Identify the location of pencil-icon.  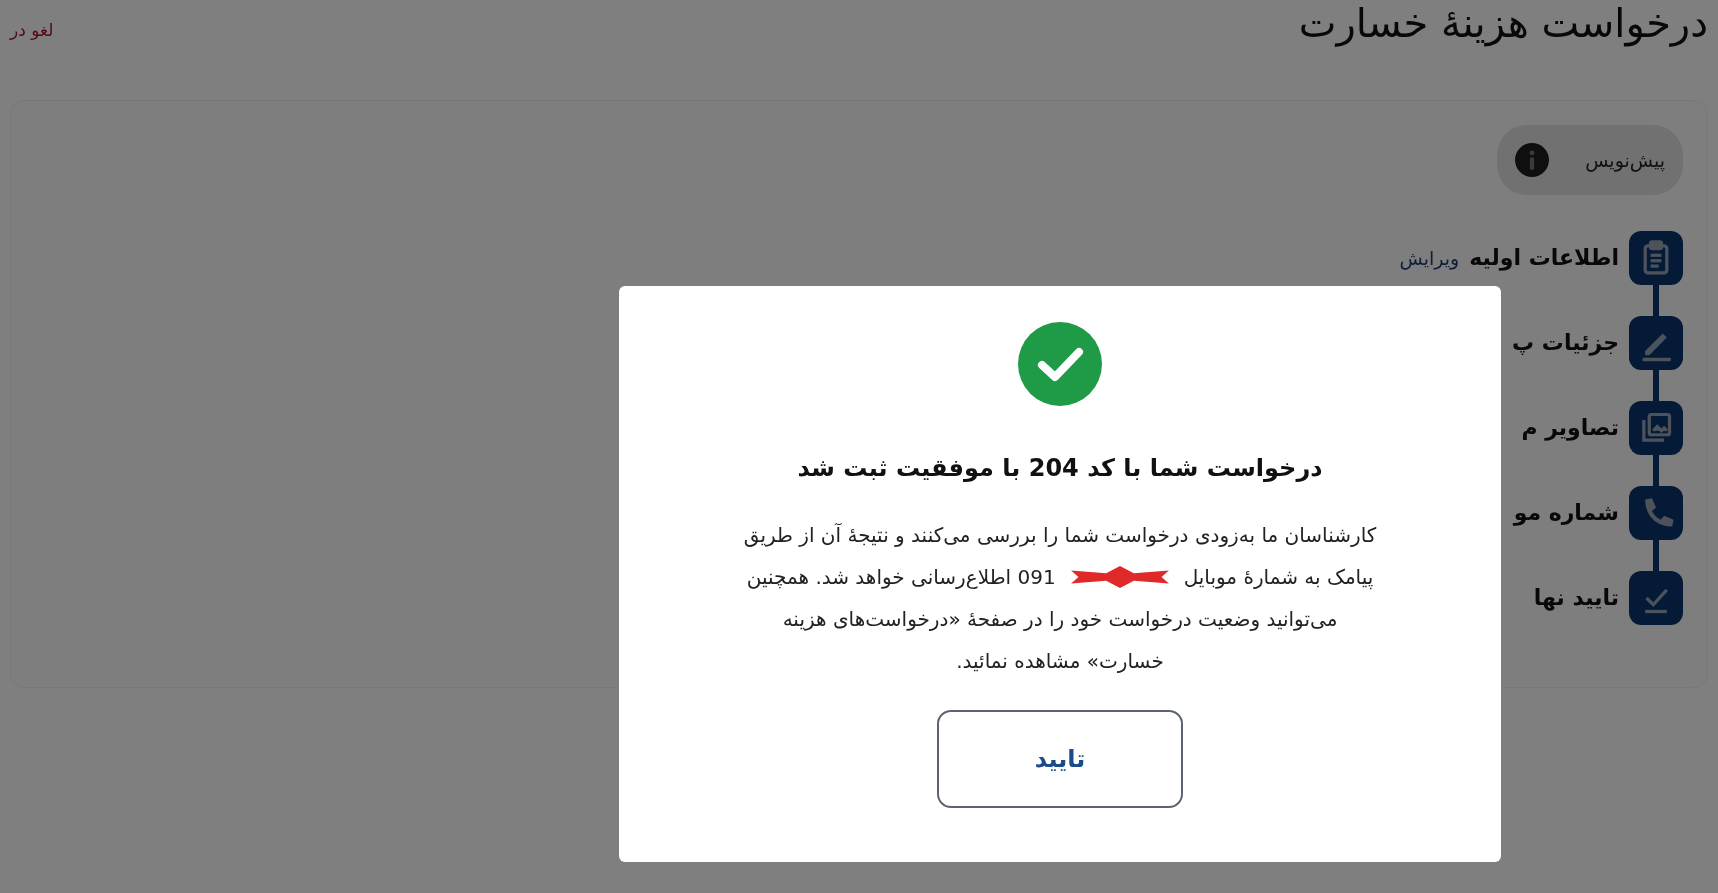
(1656, 343).